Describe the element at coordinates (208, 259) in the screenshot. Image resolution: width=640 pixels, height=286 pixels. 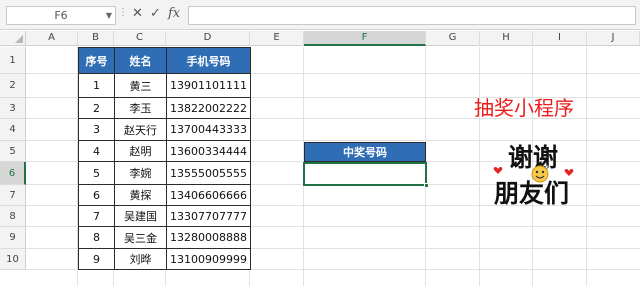
I see `table-cell-phone: 13100909999` at that location.